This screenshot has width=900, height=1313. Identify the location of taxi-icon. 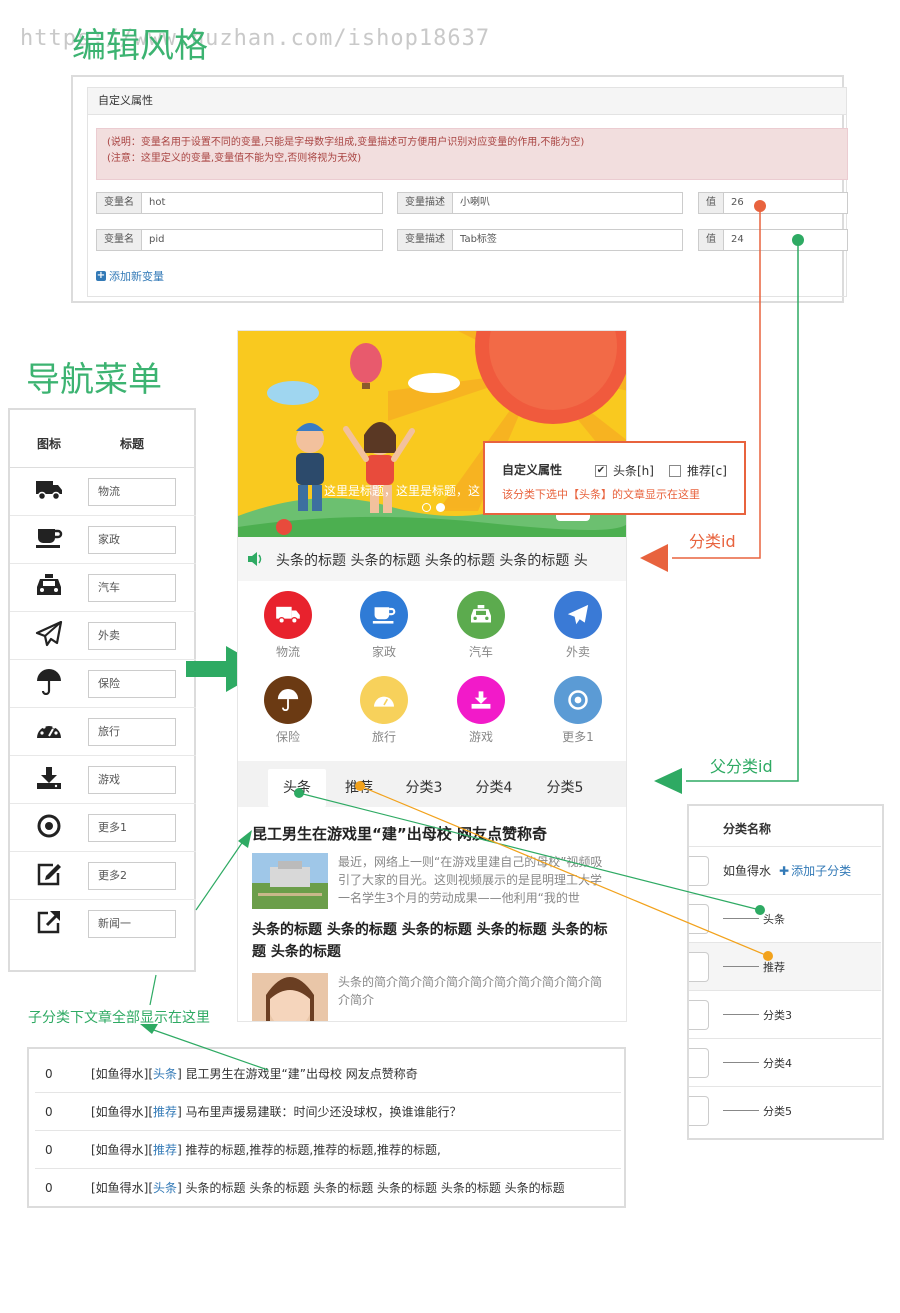
(49, 587).